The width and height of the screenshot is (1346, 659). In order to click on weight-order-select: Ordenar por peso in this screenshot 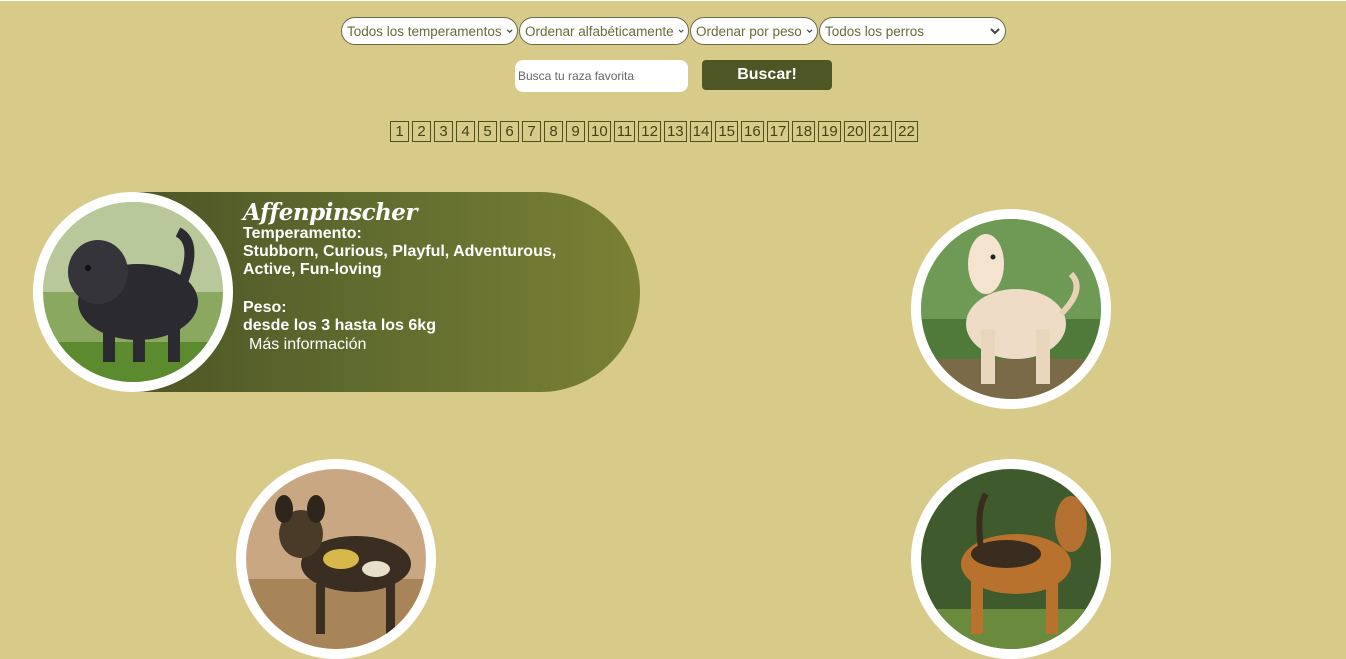, I will do `click(754, 31)`.